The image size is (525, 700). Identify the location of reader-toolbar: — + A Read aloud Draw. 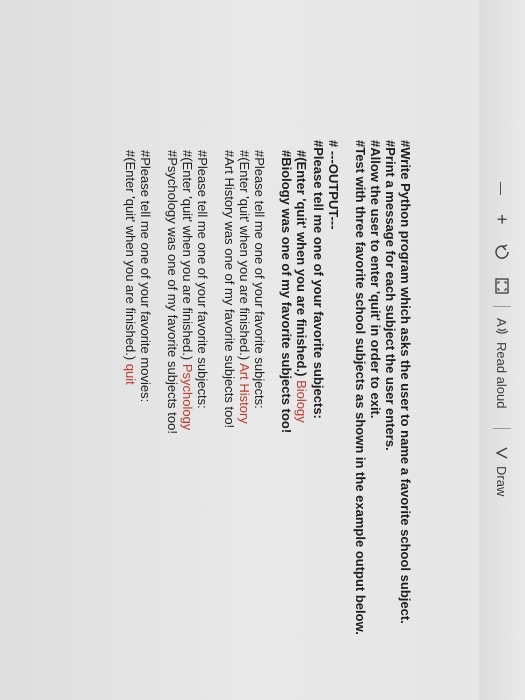
(501, 350).